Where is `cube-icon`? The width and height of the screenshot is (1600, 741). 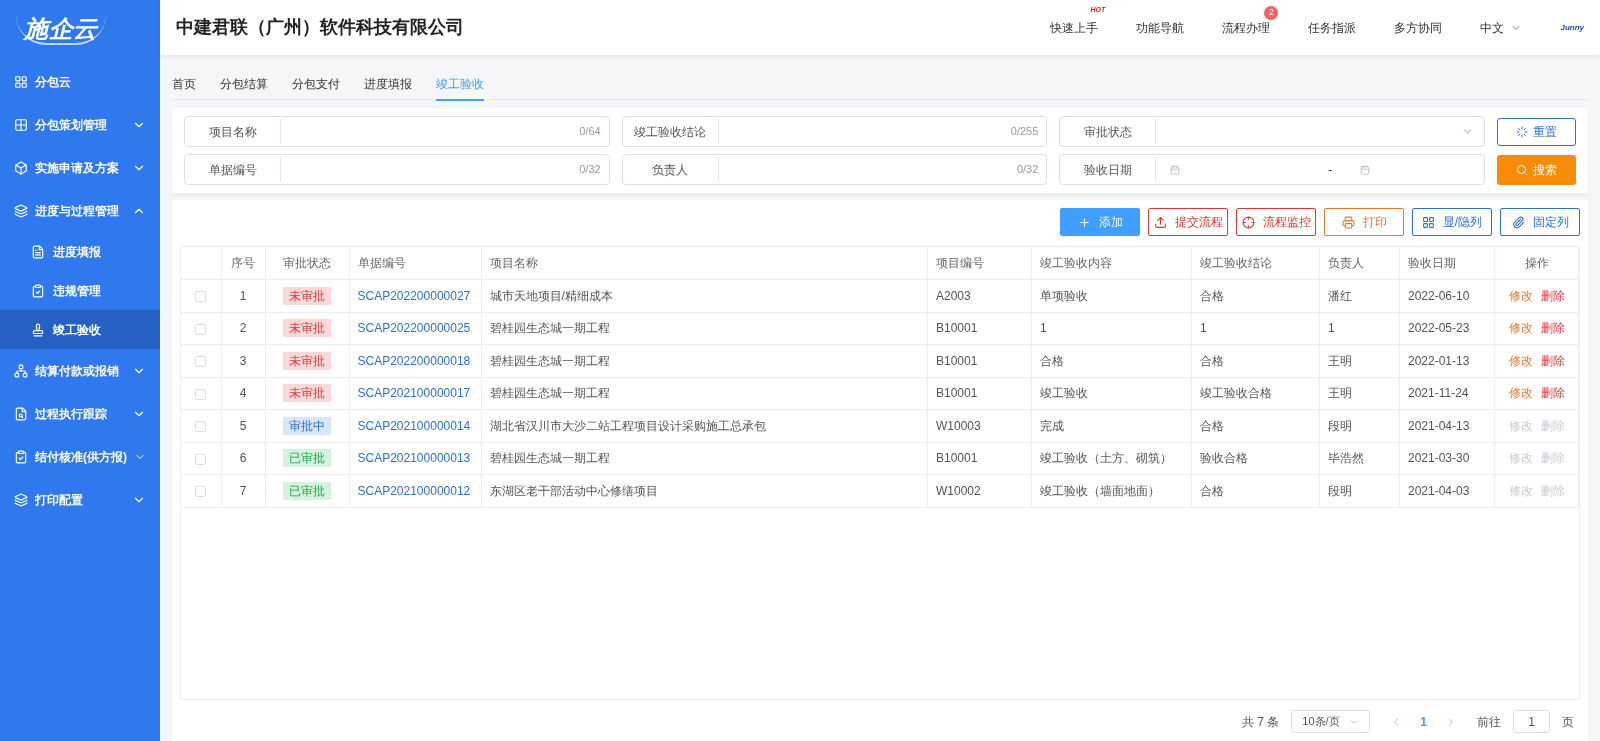
cube-icon is located at coordinates (21, 167).